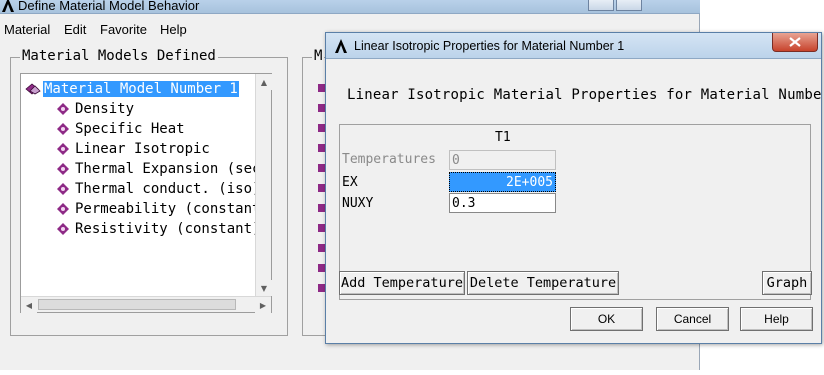 The height and width of the screenshot is (375, 824). Describe the element at coordinates (264, 82) in the screenshot. I see `scroll-up-icon: ▲` at that location.